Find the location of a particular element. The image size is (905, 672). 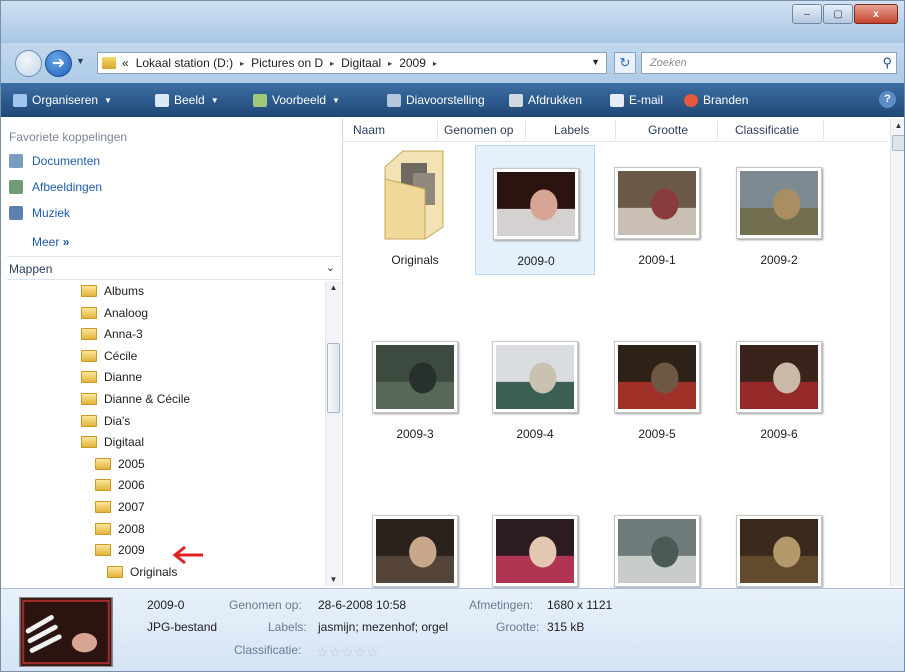

address-dropdown: ▼ is located at coordinates (595, 62).